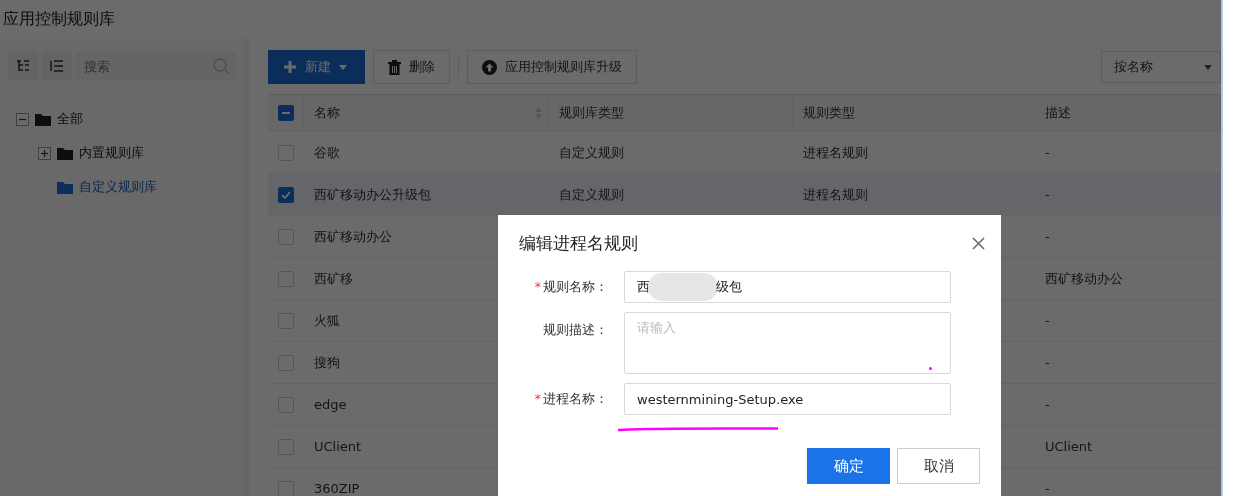 The height and width of the screenshot is (496, 1253). Describe the element at coordinates (787, 343) in the screenshot. I see `description-field: 请输入` at that location.